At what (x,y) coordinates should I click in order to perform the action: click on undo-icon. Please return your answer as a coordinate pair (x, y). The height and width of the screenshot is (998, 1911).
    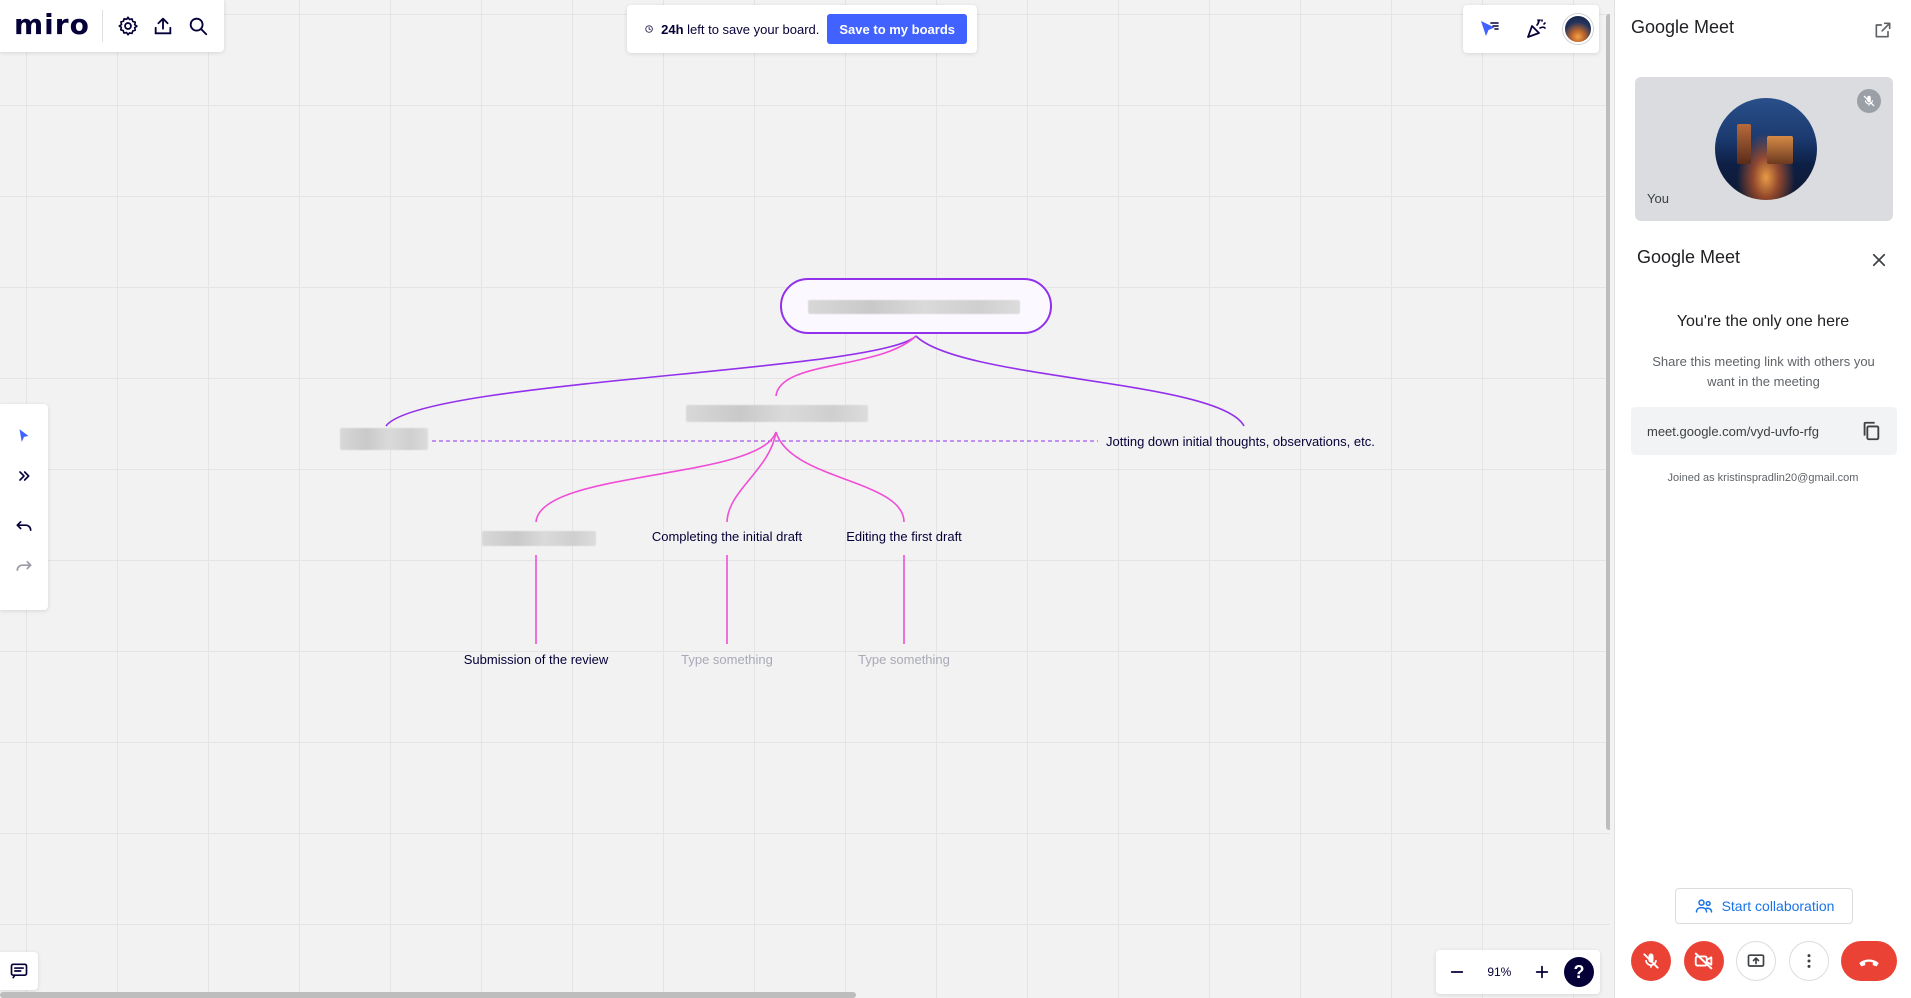
    Looking at the image, I should click on (24, 526).